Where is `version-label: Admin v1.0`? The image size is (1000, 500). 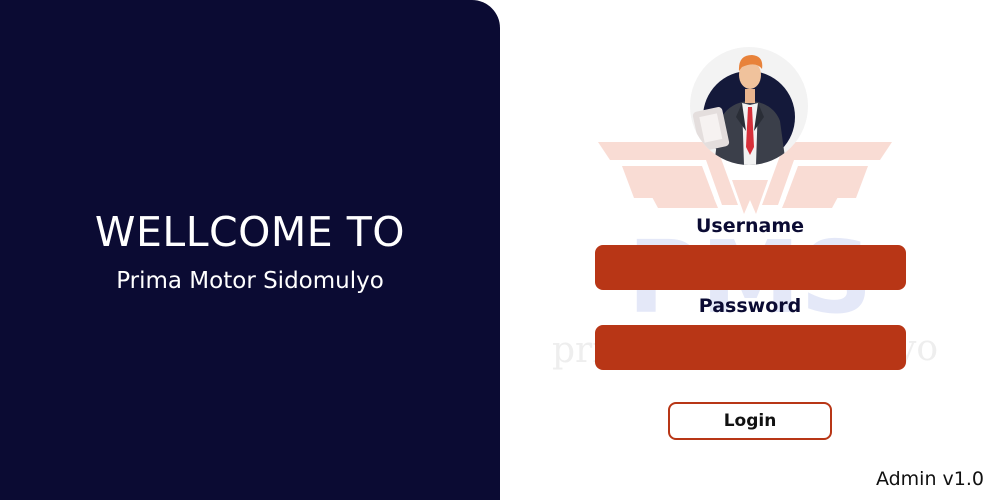 version-label: Admin v1.0 is located at coordinates (929, 479).